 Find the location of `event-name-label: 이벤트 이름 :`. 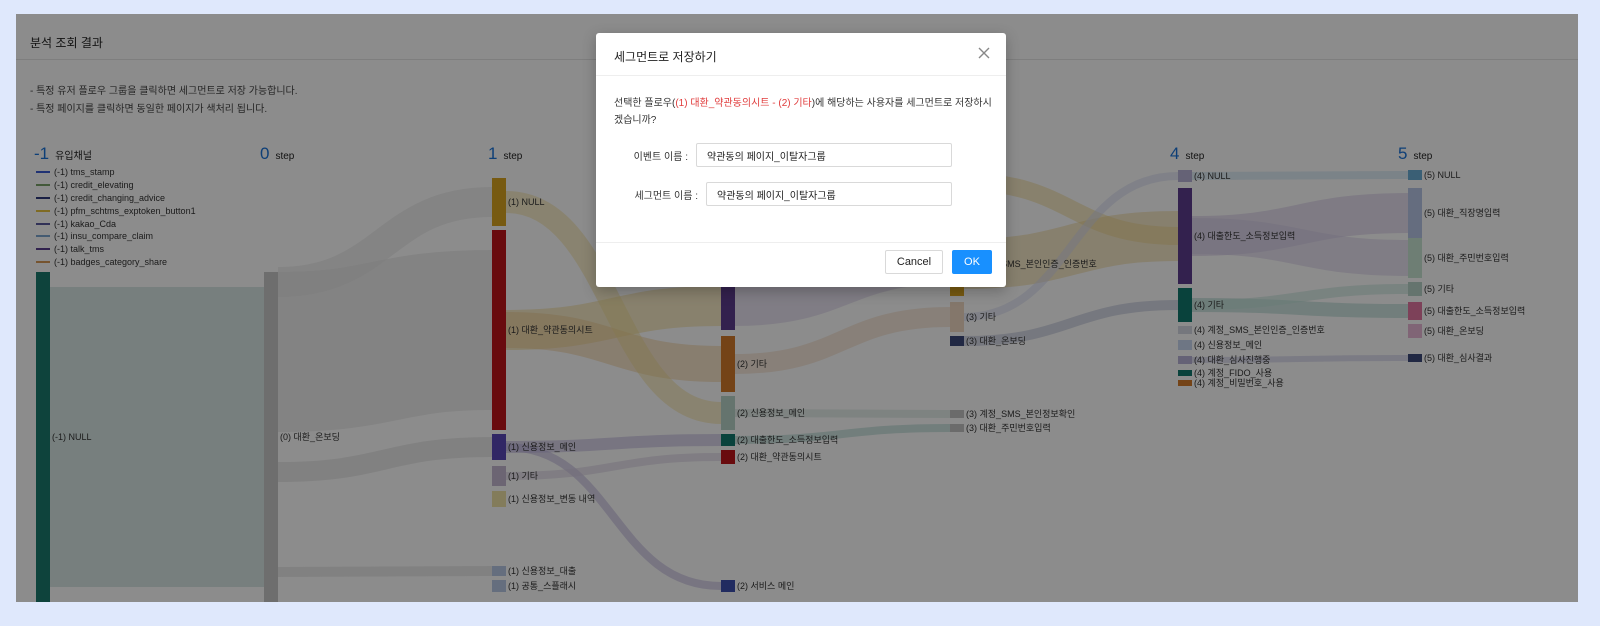

event-name-label: 이벤트 이름 : is located at coordinates (660, 157).